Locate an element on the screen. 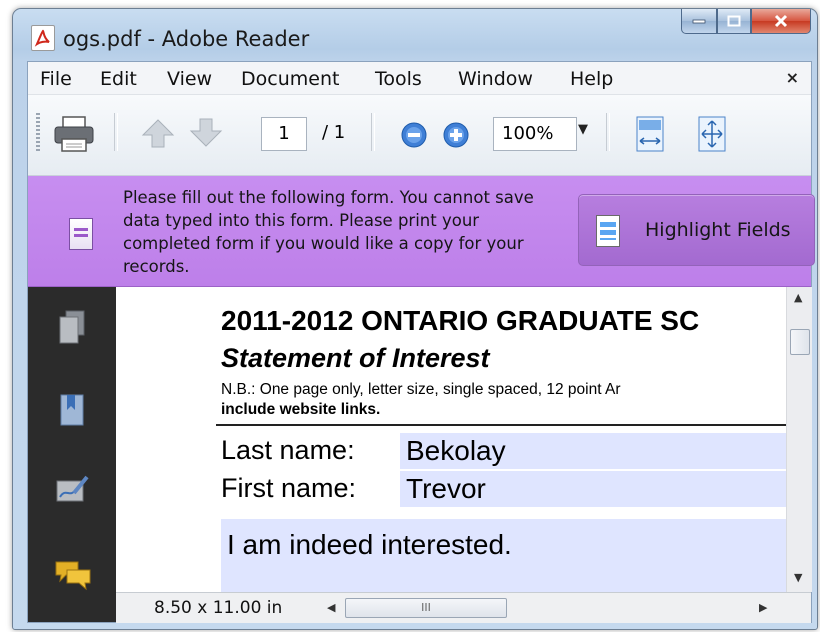  zoom-level-input: 100% is located at coordinates (535, 134).